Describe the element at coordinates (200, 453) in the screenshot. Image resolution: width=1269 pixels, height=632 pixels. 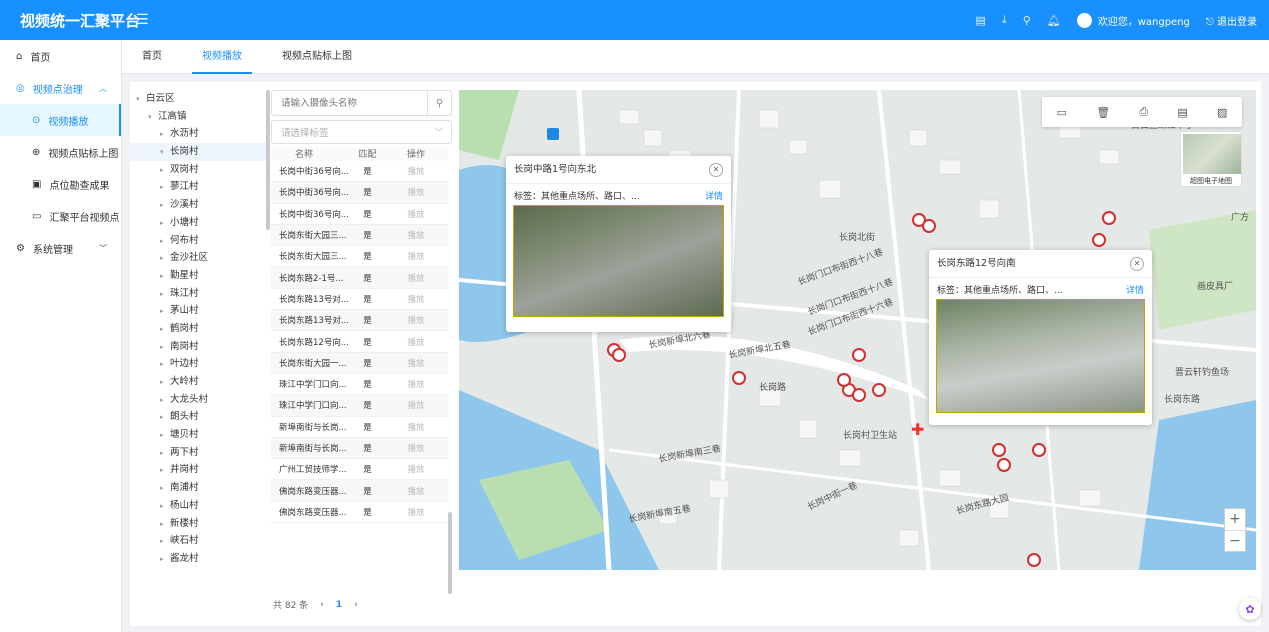
I see `tree-node-village: ▸ 两下村` at that location.